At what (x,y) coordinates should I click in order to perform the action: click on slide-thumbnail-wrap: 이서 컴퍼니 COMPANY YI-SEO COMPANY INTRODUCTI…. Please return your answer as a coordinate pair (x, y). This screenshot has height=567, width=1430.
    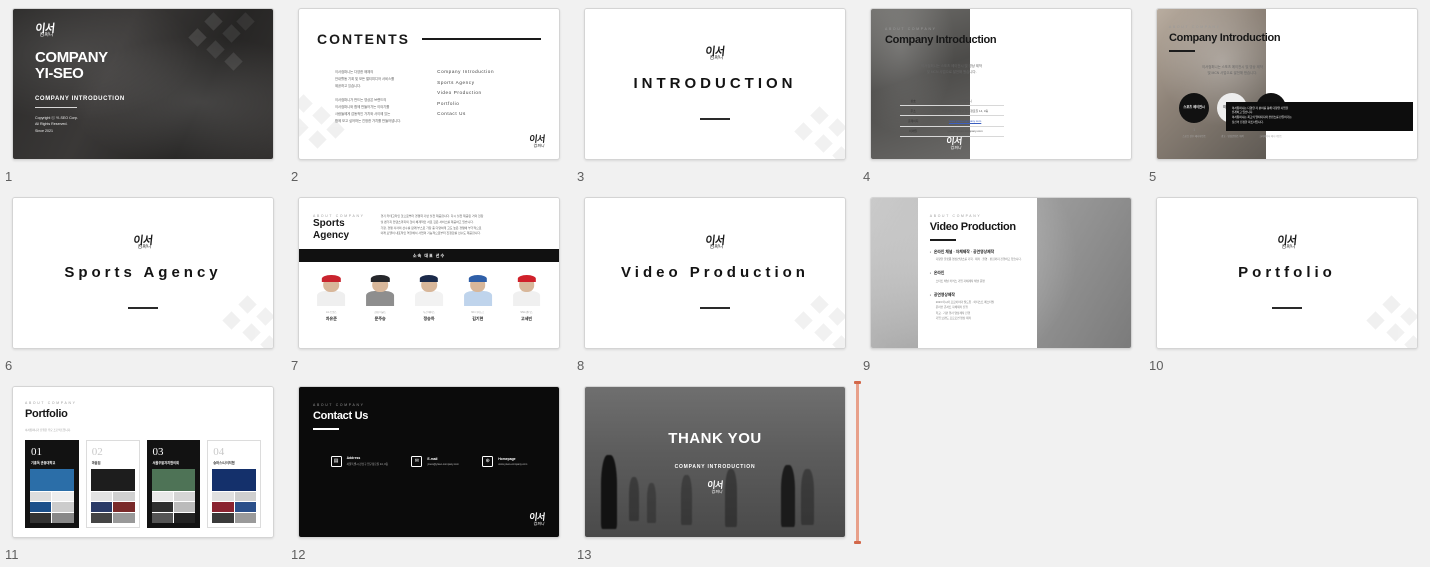
    Looking at the image, I should click on (143, 86).